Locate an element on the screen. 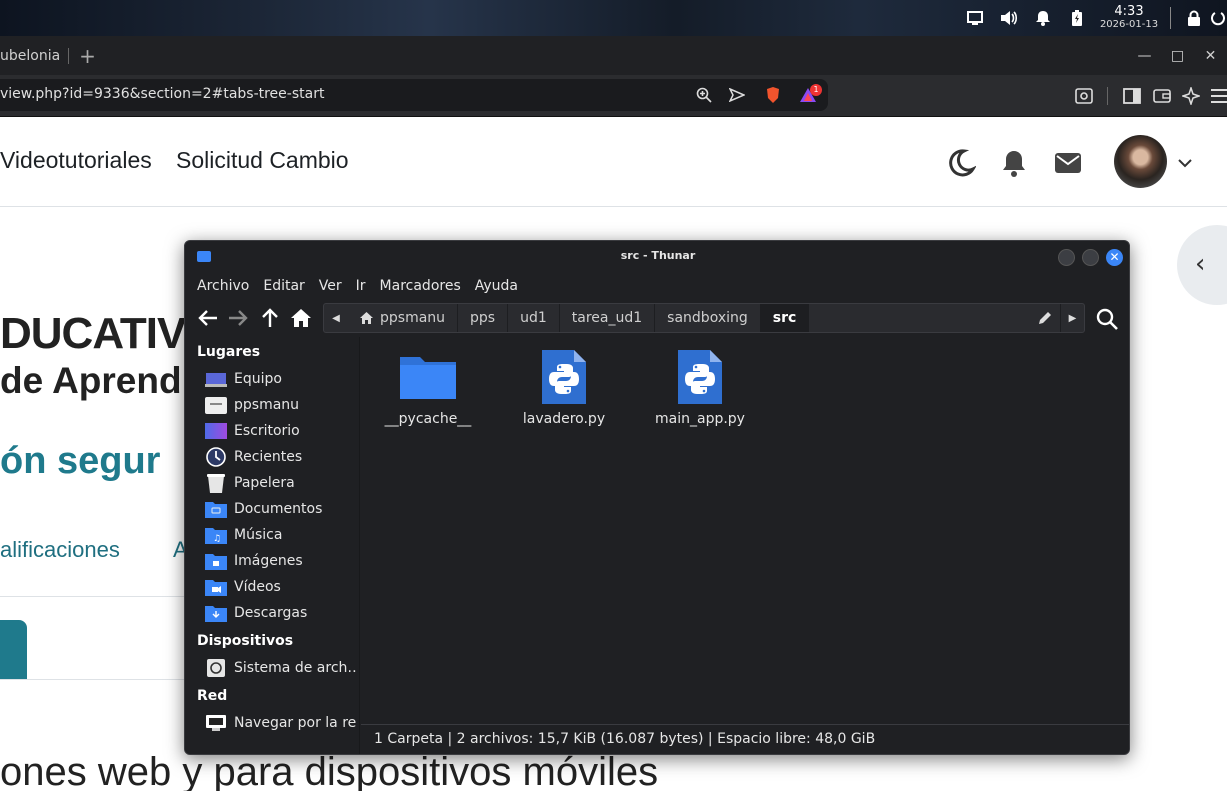 The image size is (1227, 791). sidebar-item-papelera: Papelera is located at coordinates (281, 483).